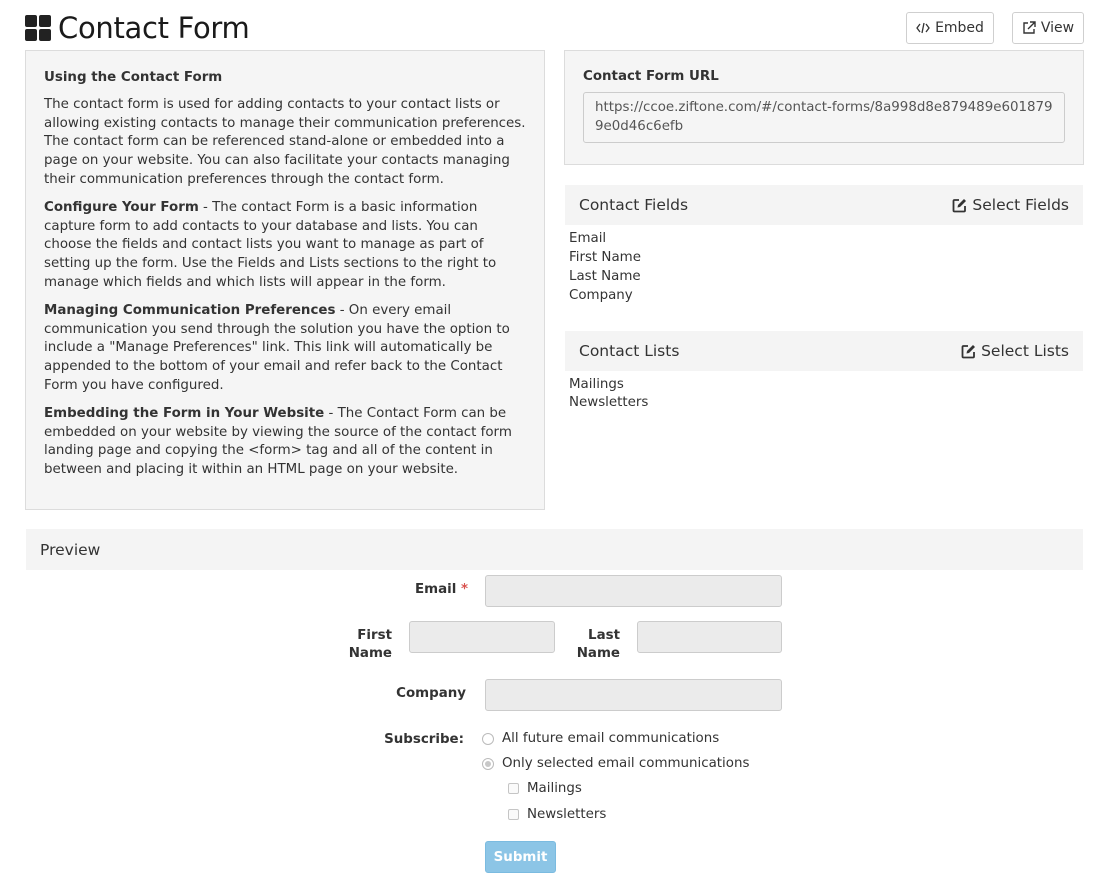  What do you see at coordinates (633, 695) in the screenshot?
I see `company-input` at bounding box center [633, 695].